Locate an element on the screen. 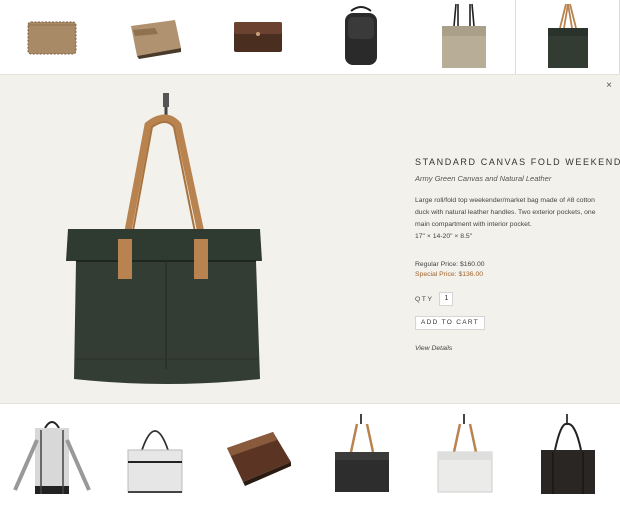 This screenshot has width=620, height=506. brown-leather-clutch-icon is located at coordinates (257, 37).